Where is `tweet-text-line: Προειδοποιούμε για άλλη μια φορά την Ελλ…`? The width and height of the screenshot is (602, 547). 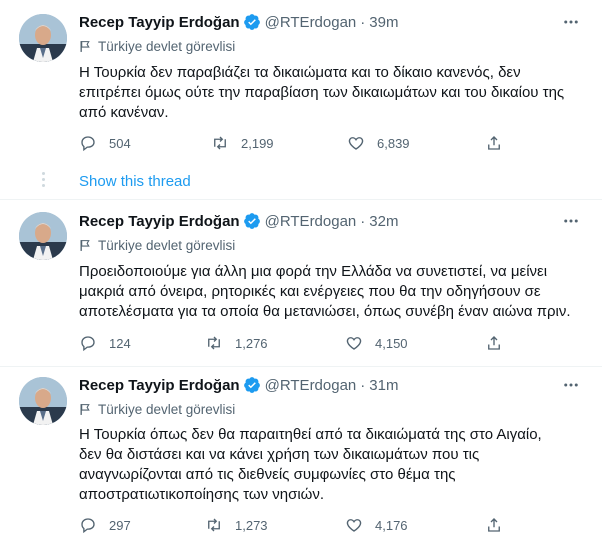
tweet-text-line: Προειδοποιούμε για άλλη μια φορά την Ελλ… is located at coordinates (313, 271).